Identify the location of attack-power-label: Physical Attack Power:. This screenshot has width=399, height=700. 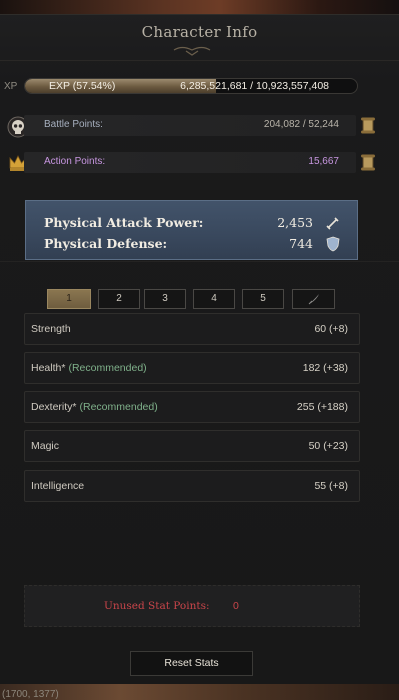
(124, 222).